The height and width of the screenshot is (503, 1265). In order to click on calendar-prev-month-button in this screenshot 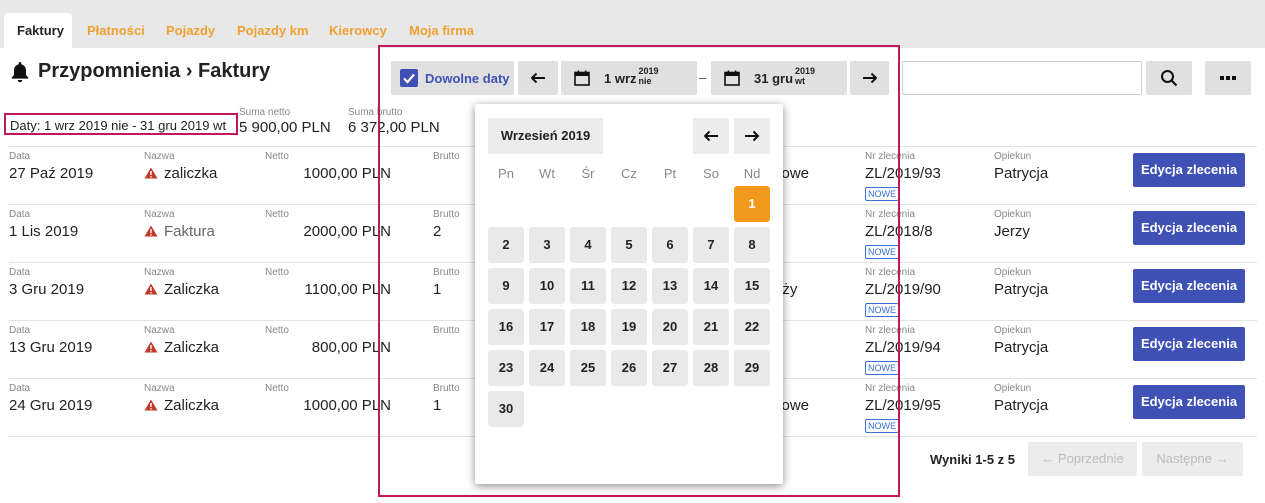, I will do `click(711, 136)`.